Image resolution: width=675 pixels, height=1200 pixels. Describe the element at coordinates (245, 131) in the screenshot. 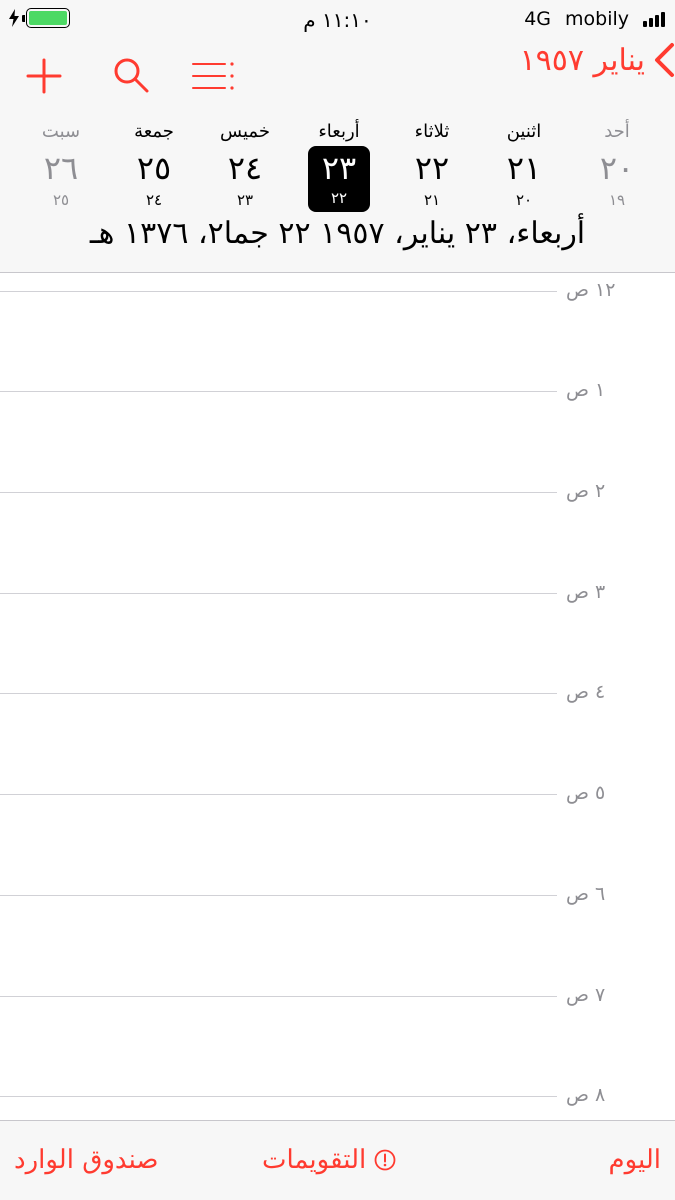

I see `day-name: خميس` at that location.